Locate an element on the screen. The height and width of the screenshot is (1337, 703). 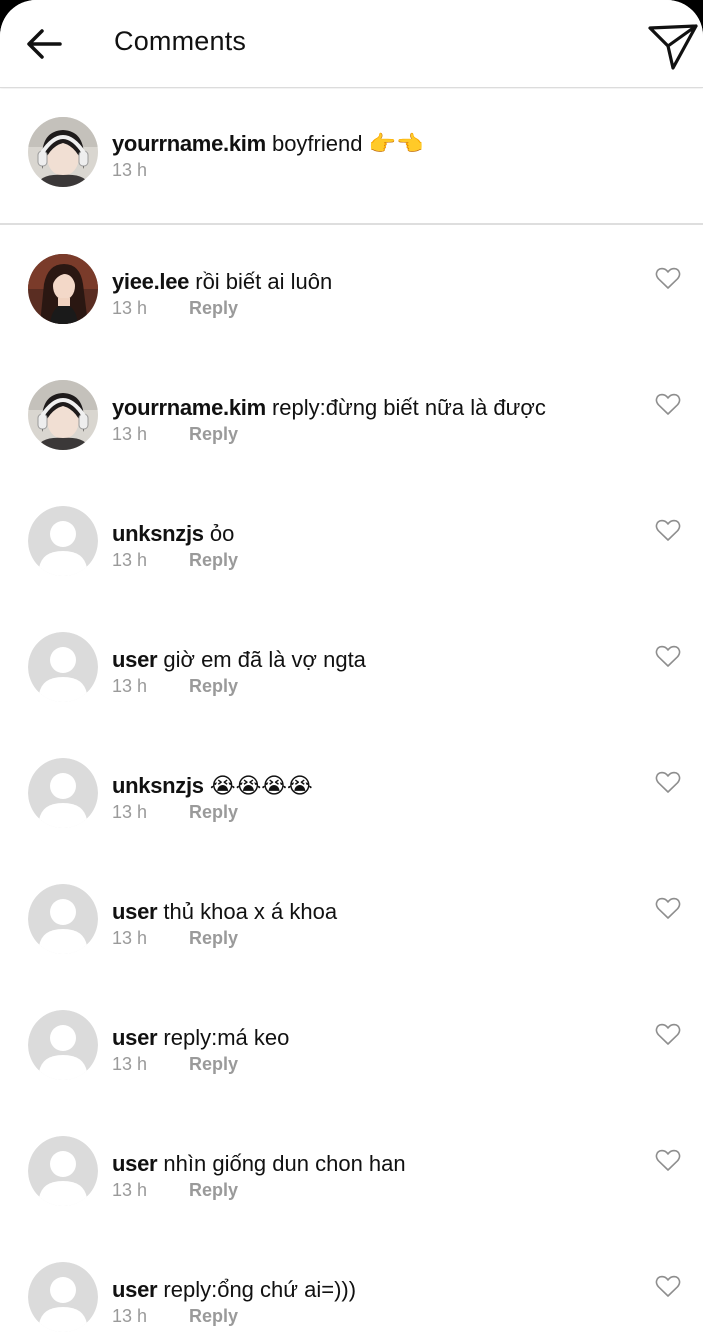
page-title: Comments is located at coordinates (180, 41).